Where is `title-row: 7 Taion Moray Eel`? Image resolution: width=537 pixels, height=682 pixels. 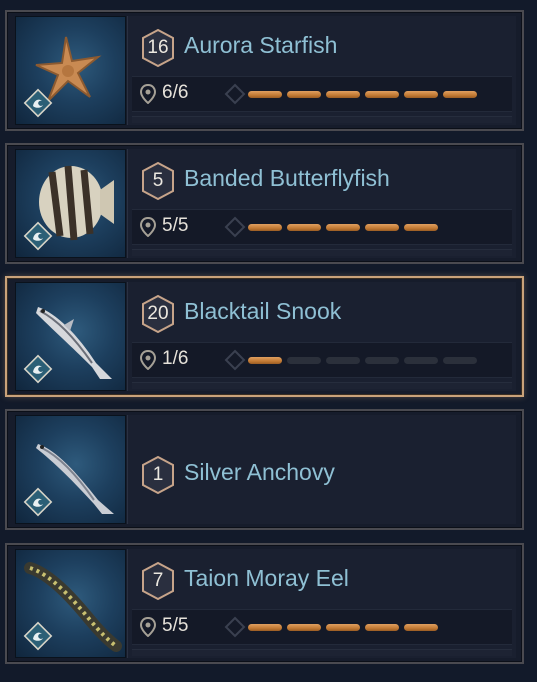 title-row: 7 Taion Moray Eel is located at coordinates (324, 579).